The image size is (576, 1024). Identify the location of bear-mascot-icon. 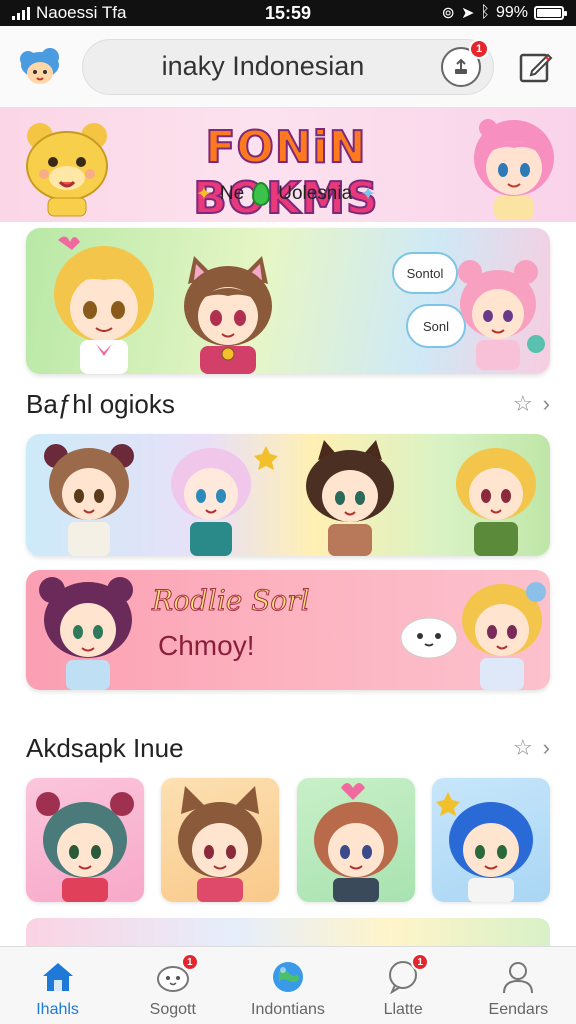
(67, 170).